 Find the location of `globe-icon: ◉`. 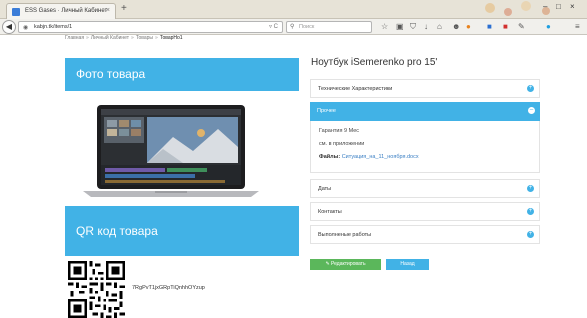

globe-icon: ◉ is located at coordinates (26, 28).